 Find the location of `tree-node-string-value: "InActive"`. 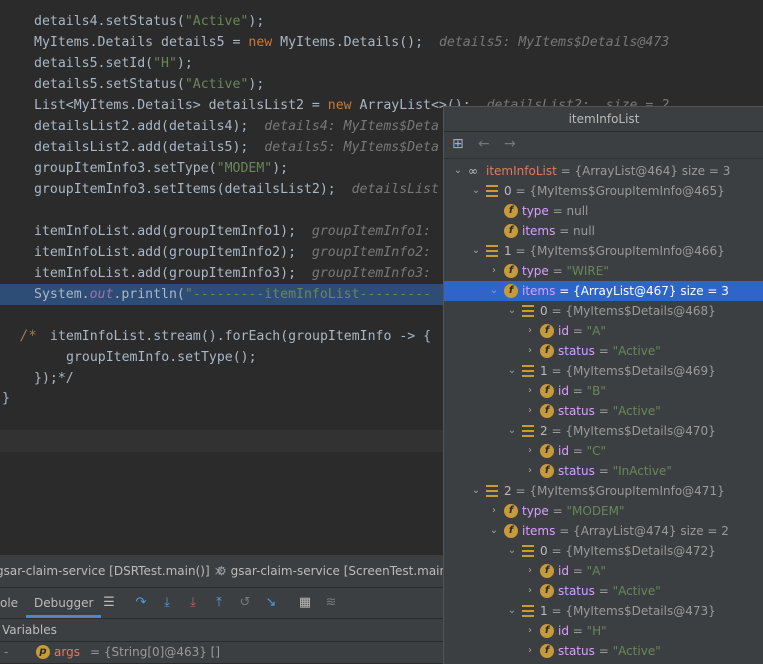

tree-node-string-value: "InActive" is located at coordinates (642, 471).